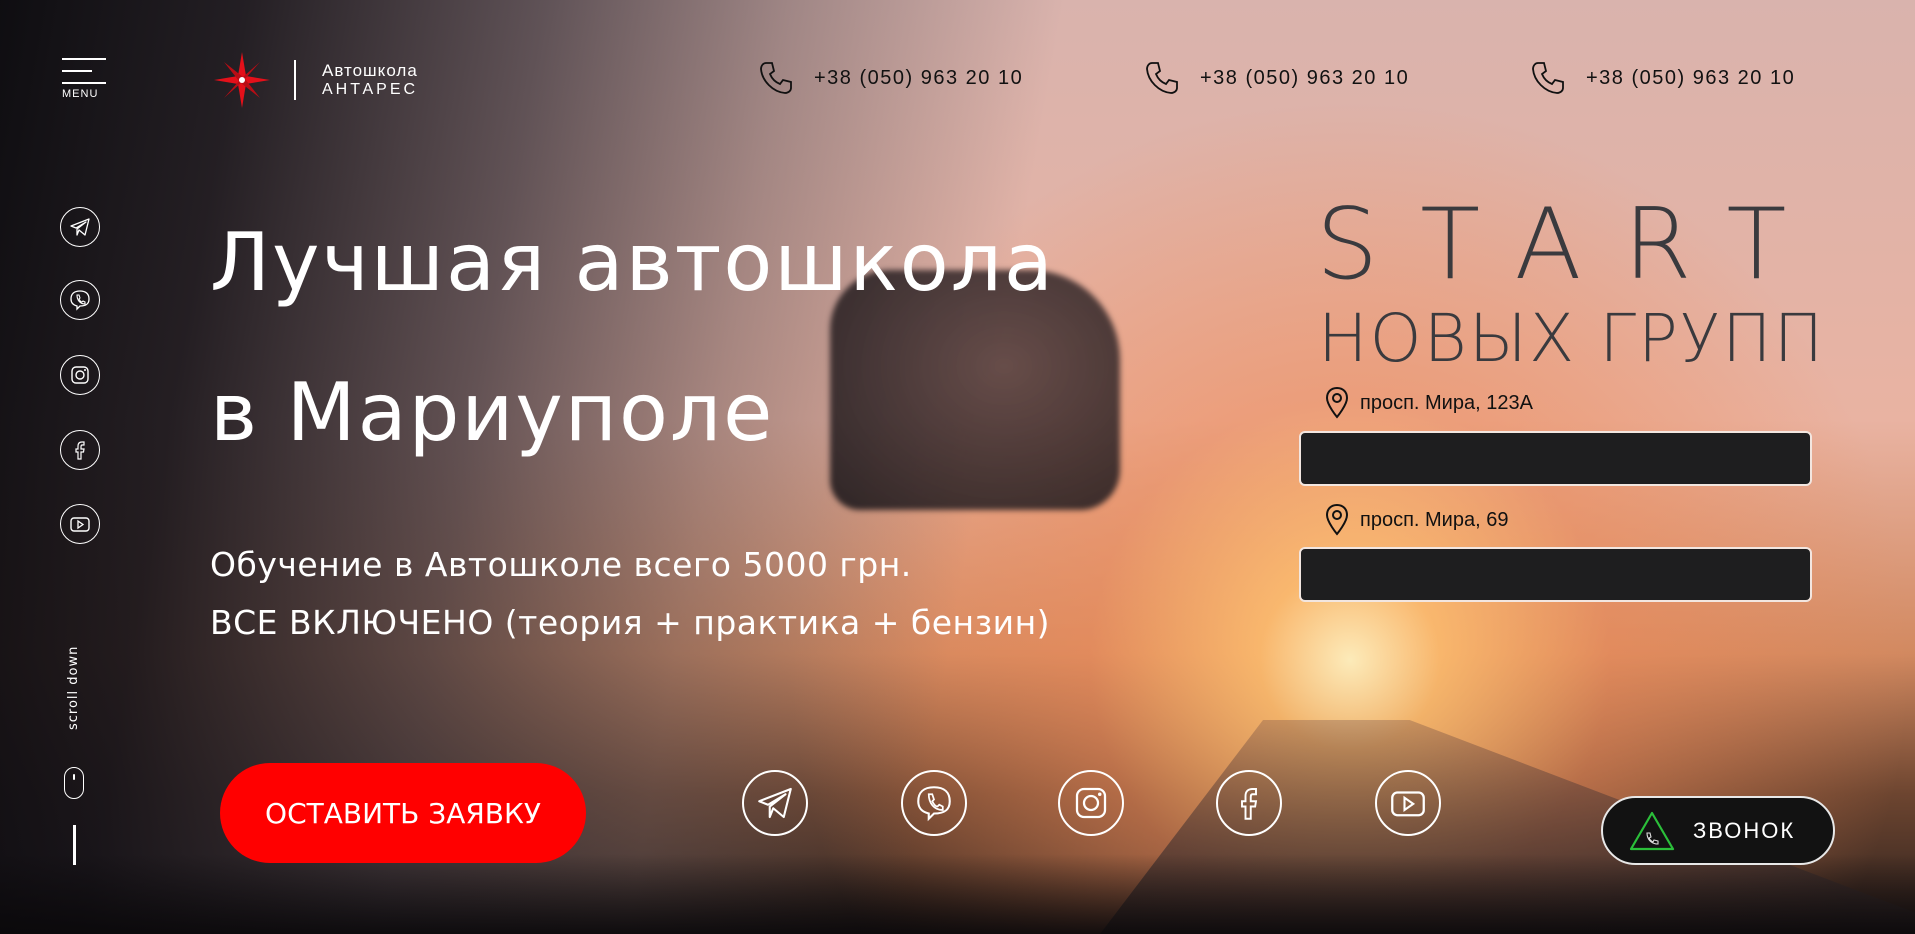  I want to click on call-button: ЗВОНОК, so click(1718, 830).